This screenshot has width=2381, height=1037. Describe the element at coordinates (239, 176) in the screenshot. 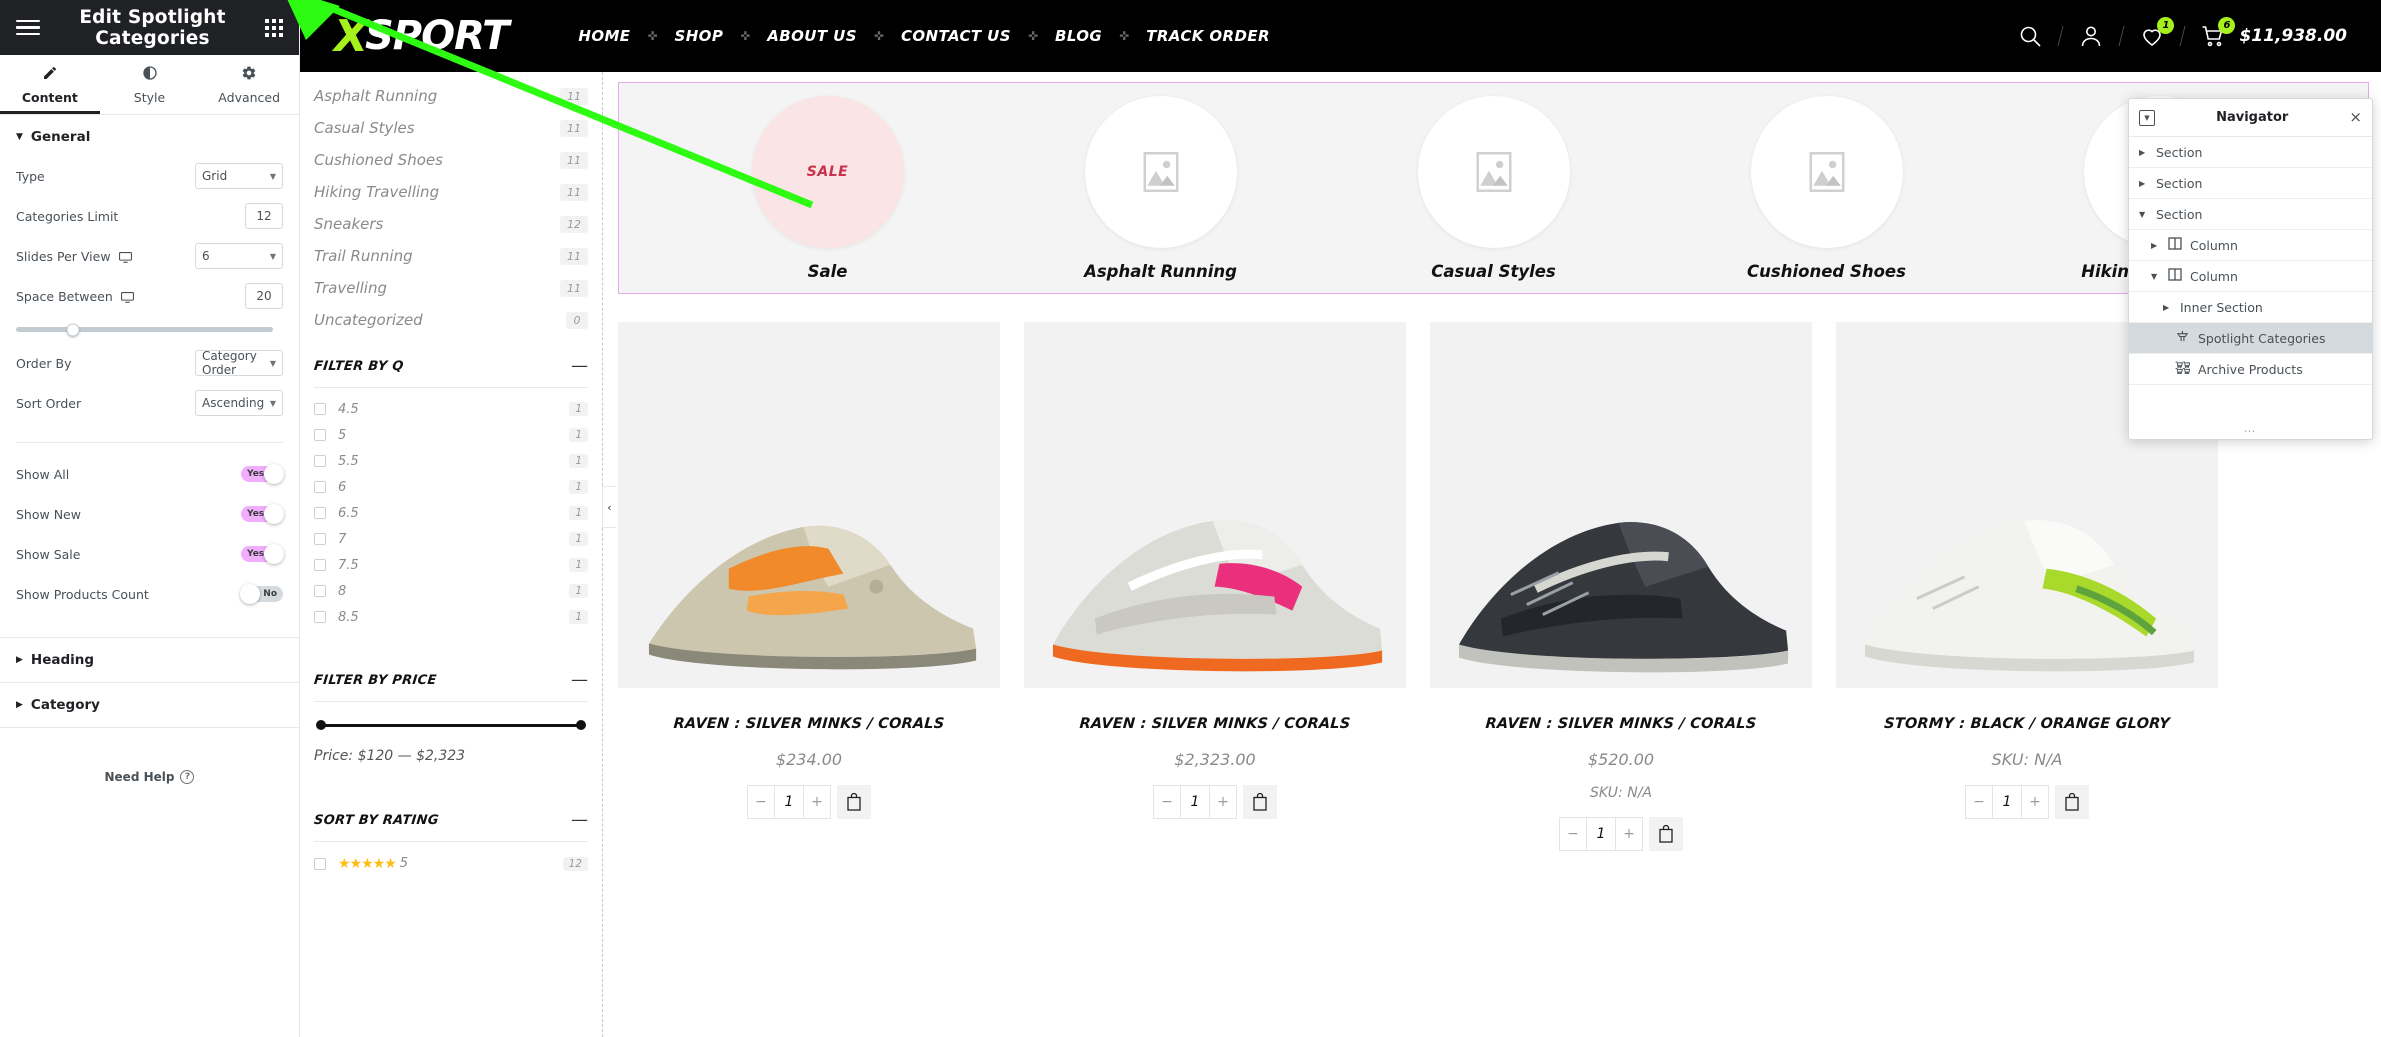

I see `type-select: Grid ▼` at that location.